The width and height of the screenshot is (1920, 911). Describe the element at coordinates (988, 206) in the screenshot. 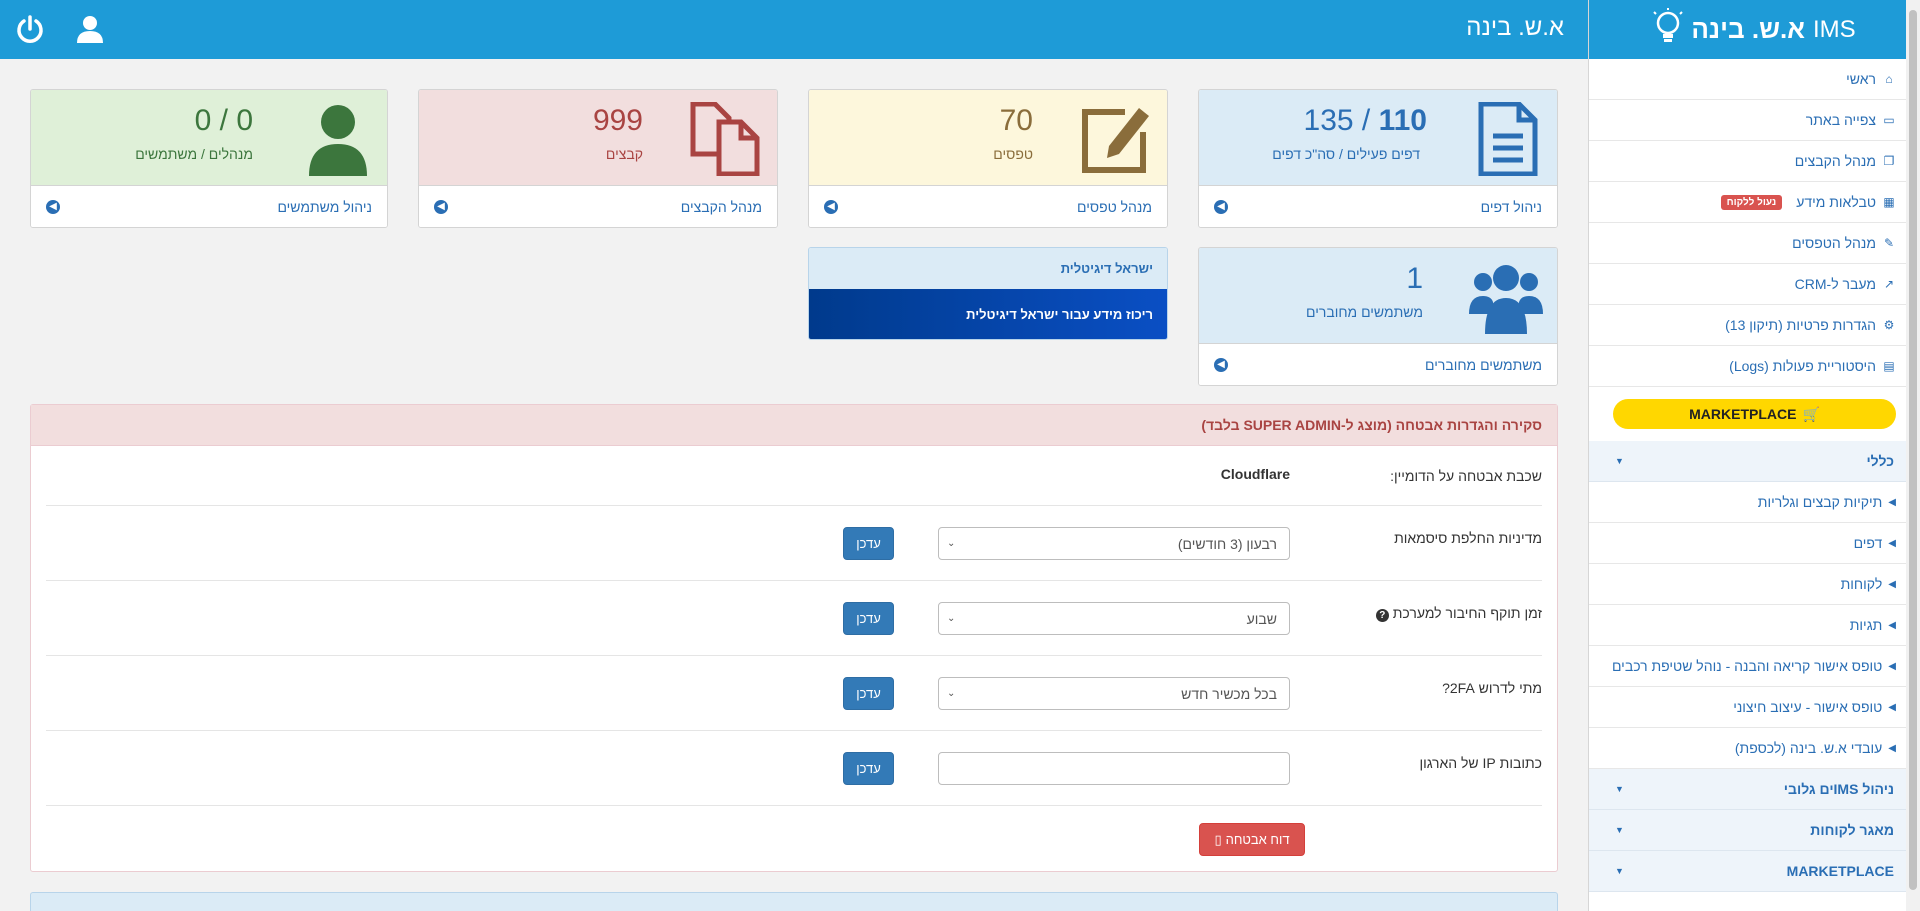

I see `forms-link: מנהל טפסים ◀` at that location.